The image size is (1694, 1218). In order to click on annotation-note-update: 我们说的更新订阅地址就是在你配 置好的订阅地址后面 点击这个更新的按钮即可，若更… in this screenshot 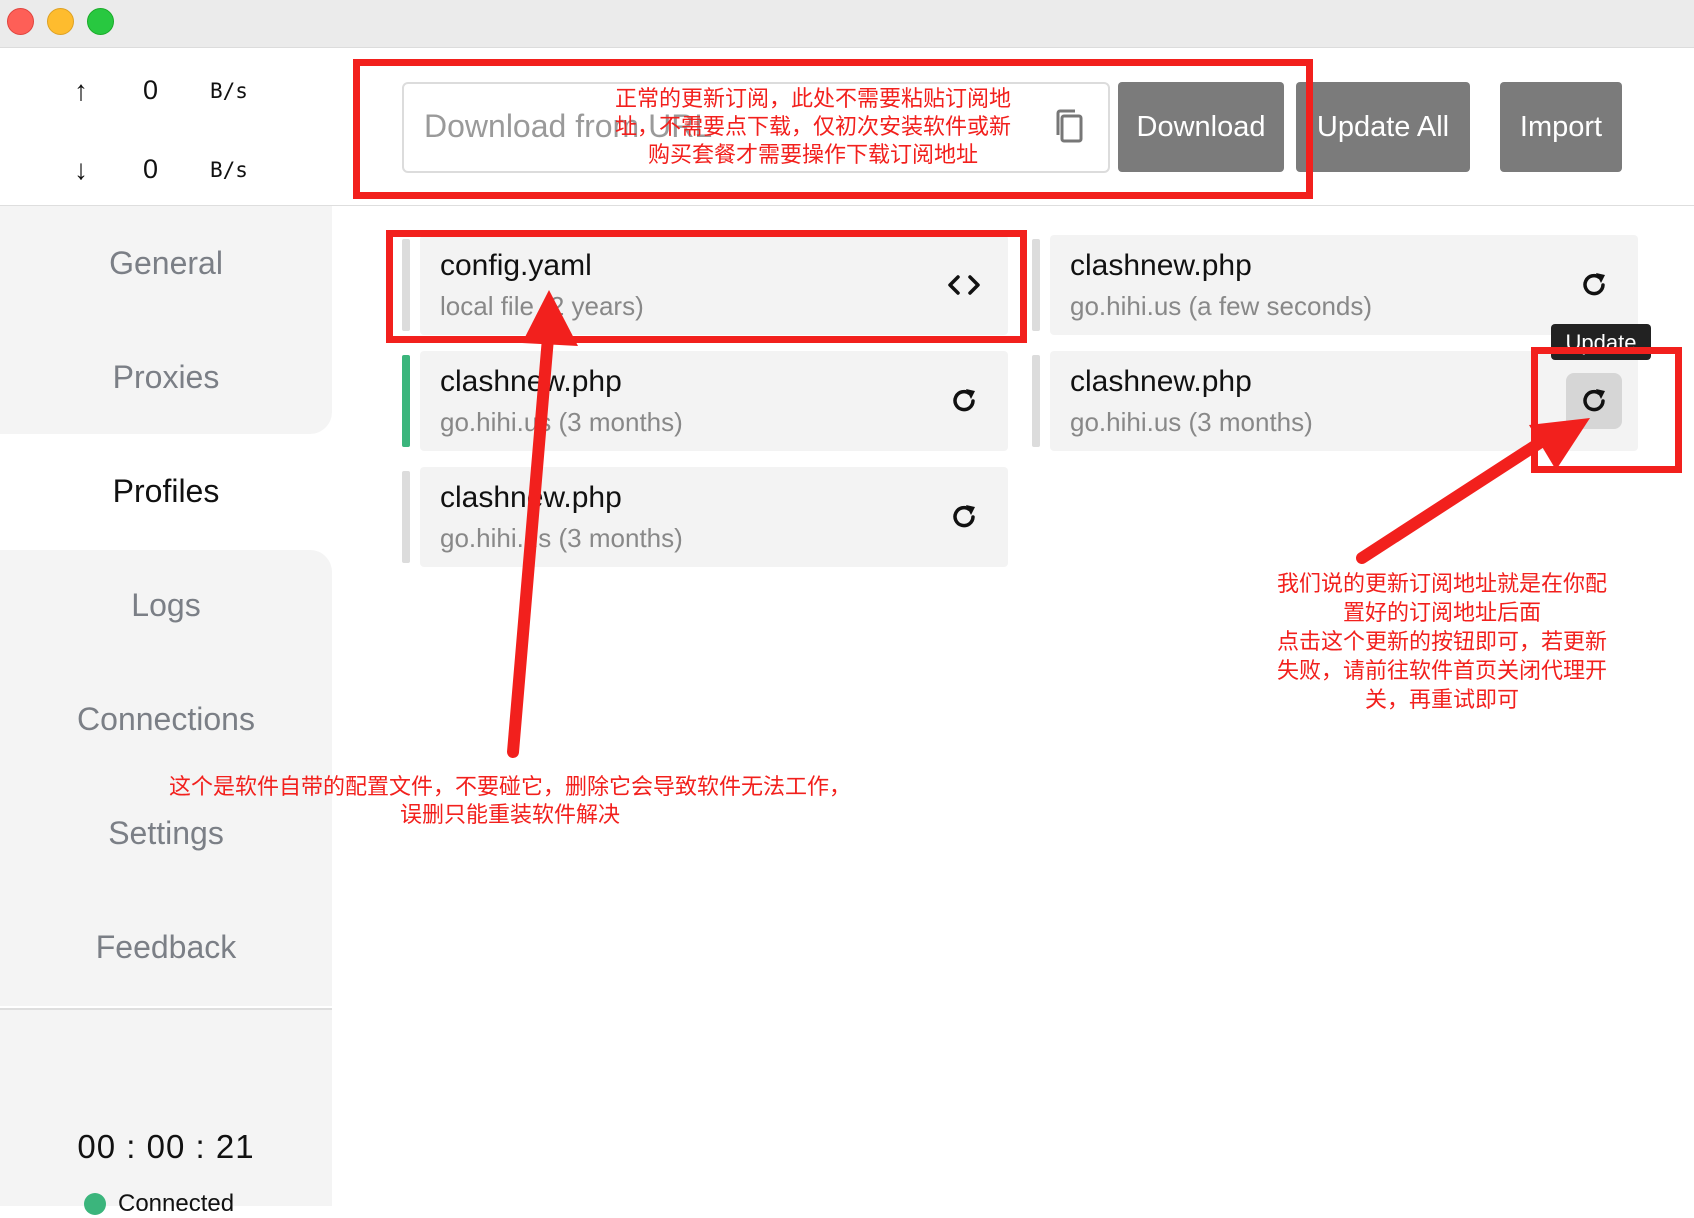, I will do `click(1441, 642)`.